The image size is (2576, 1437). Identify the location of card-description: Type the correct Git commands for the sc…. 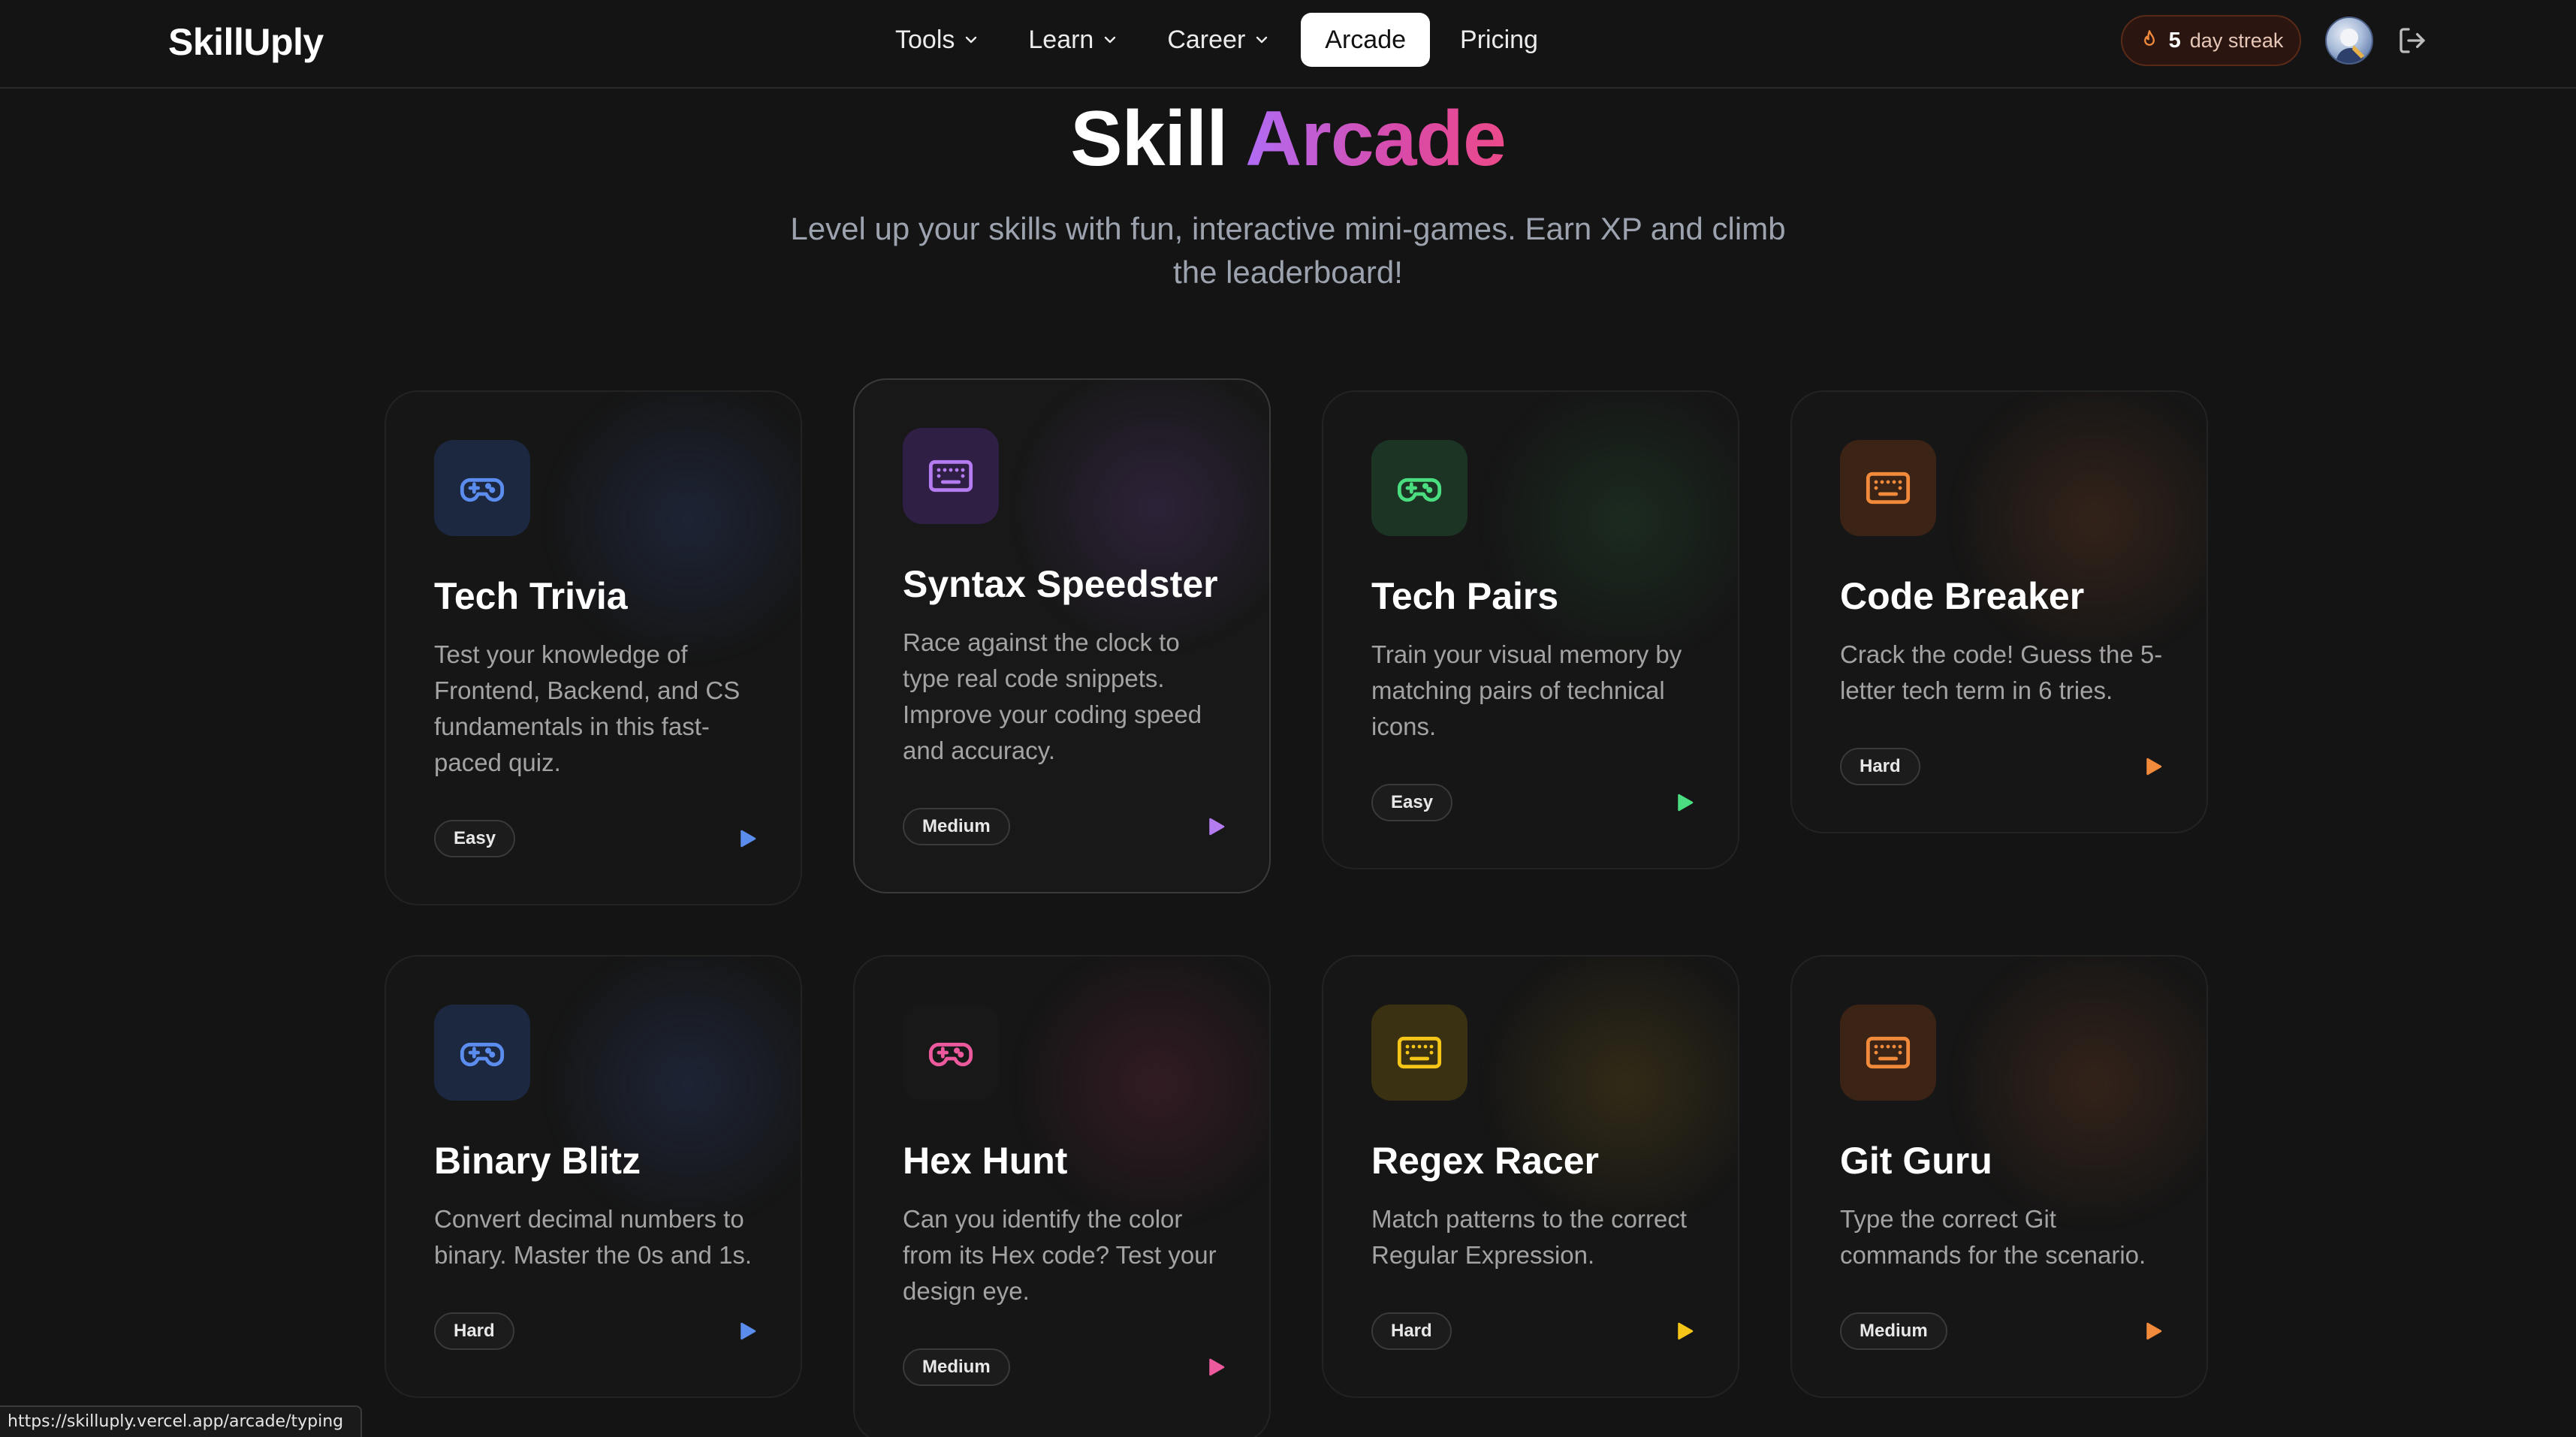
(1993, 1237).